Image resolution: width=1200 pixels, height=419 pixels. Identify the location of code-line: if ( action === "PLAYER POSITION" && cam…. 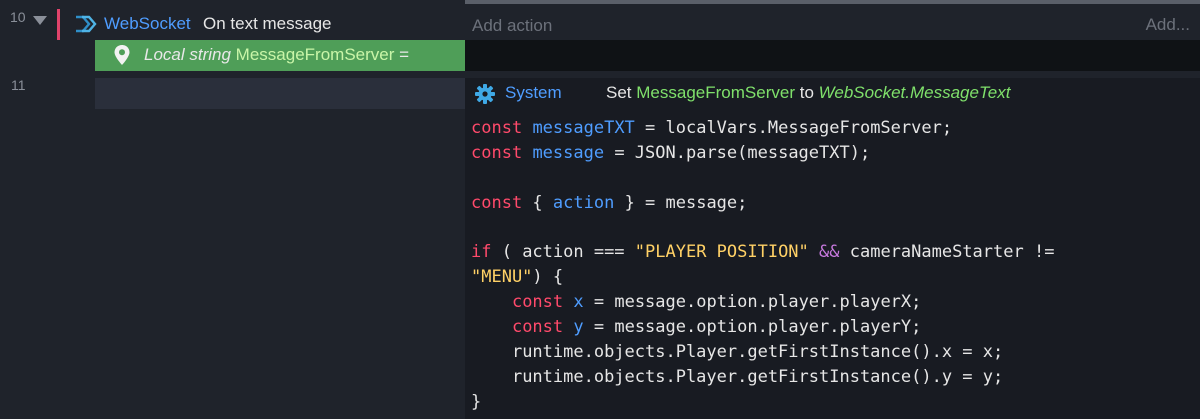
(762, 252).